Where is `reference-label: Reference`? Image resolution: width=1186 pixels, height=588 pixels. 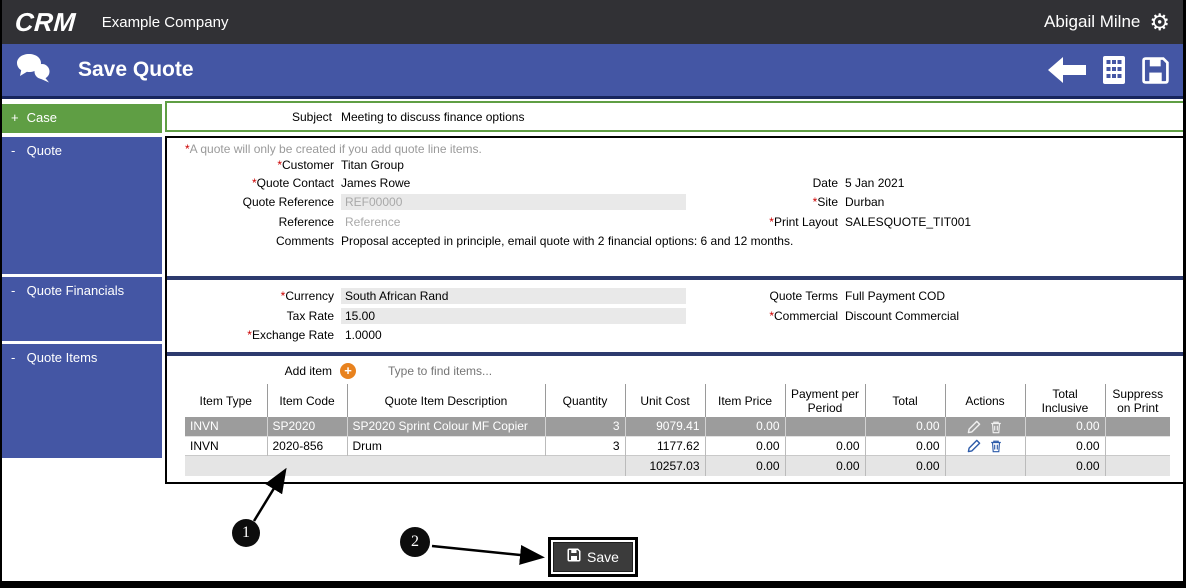 reference-label: Reference is located at coordinates (306, 222).